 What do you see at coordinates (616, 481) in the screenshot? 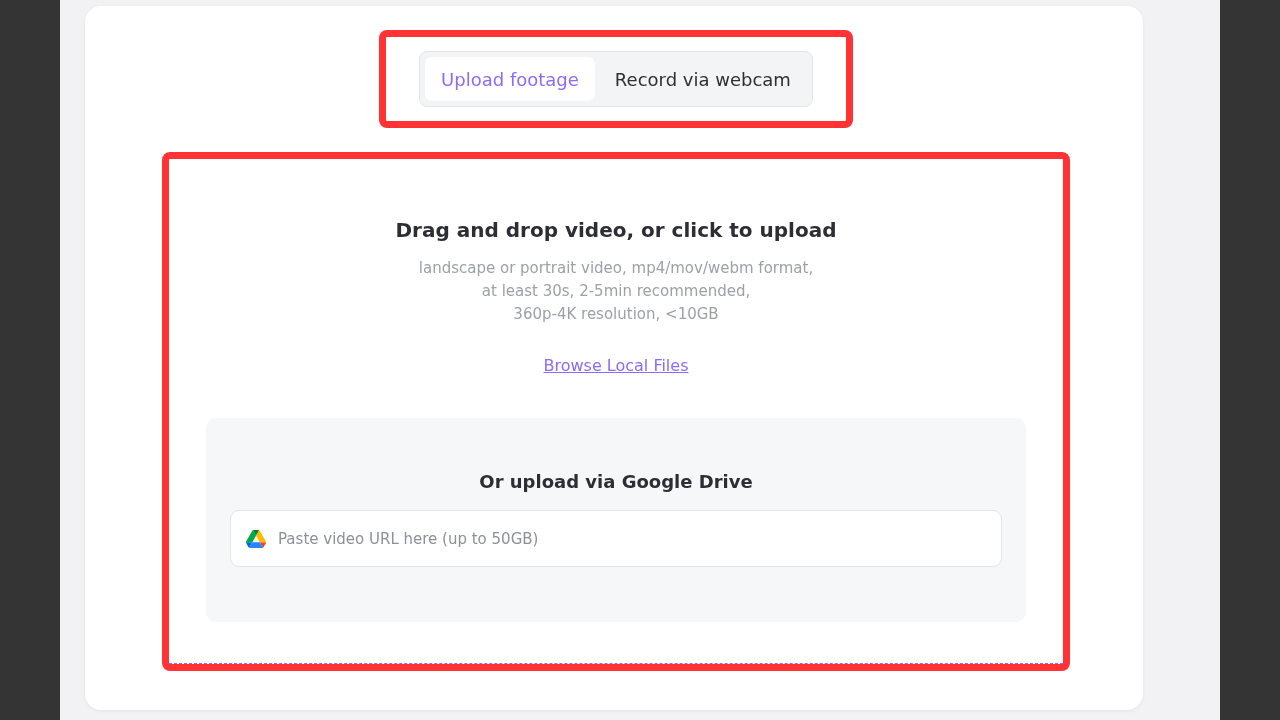
I see `google-drive-title: Or upload via Google Drive` at bounding box center [616, 481].